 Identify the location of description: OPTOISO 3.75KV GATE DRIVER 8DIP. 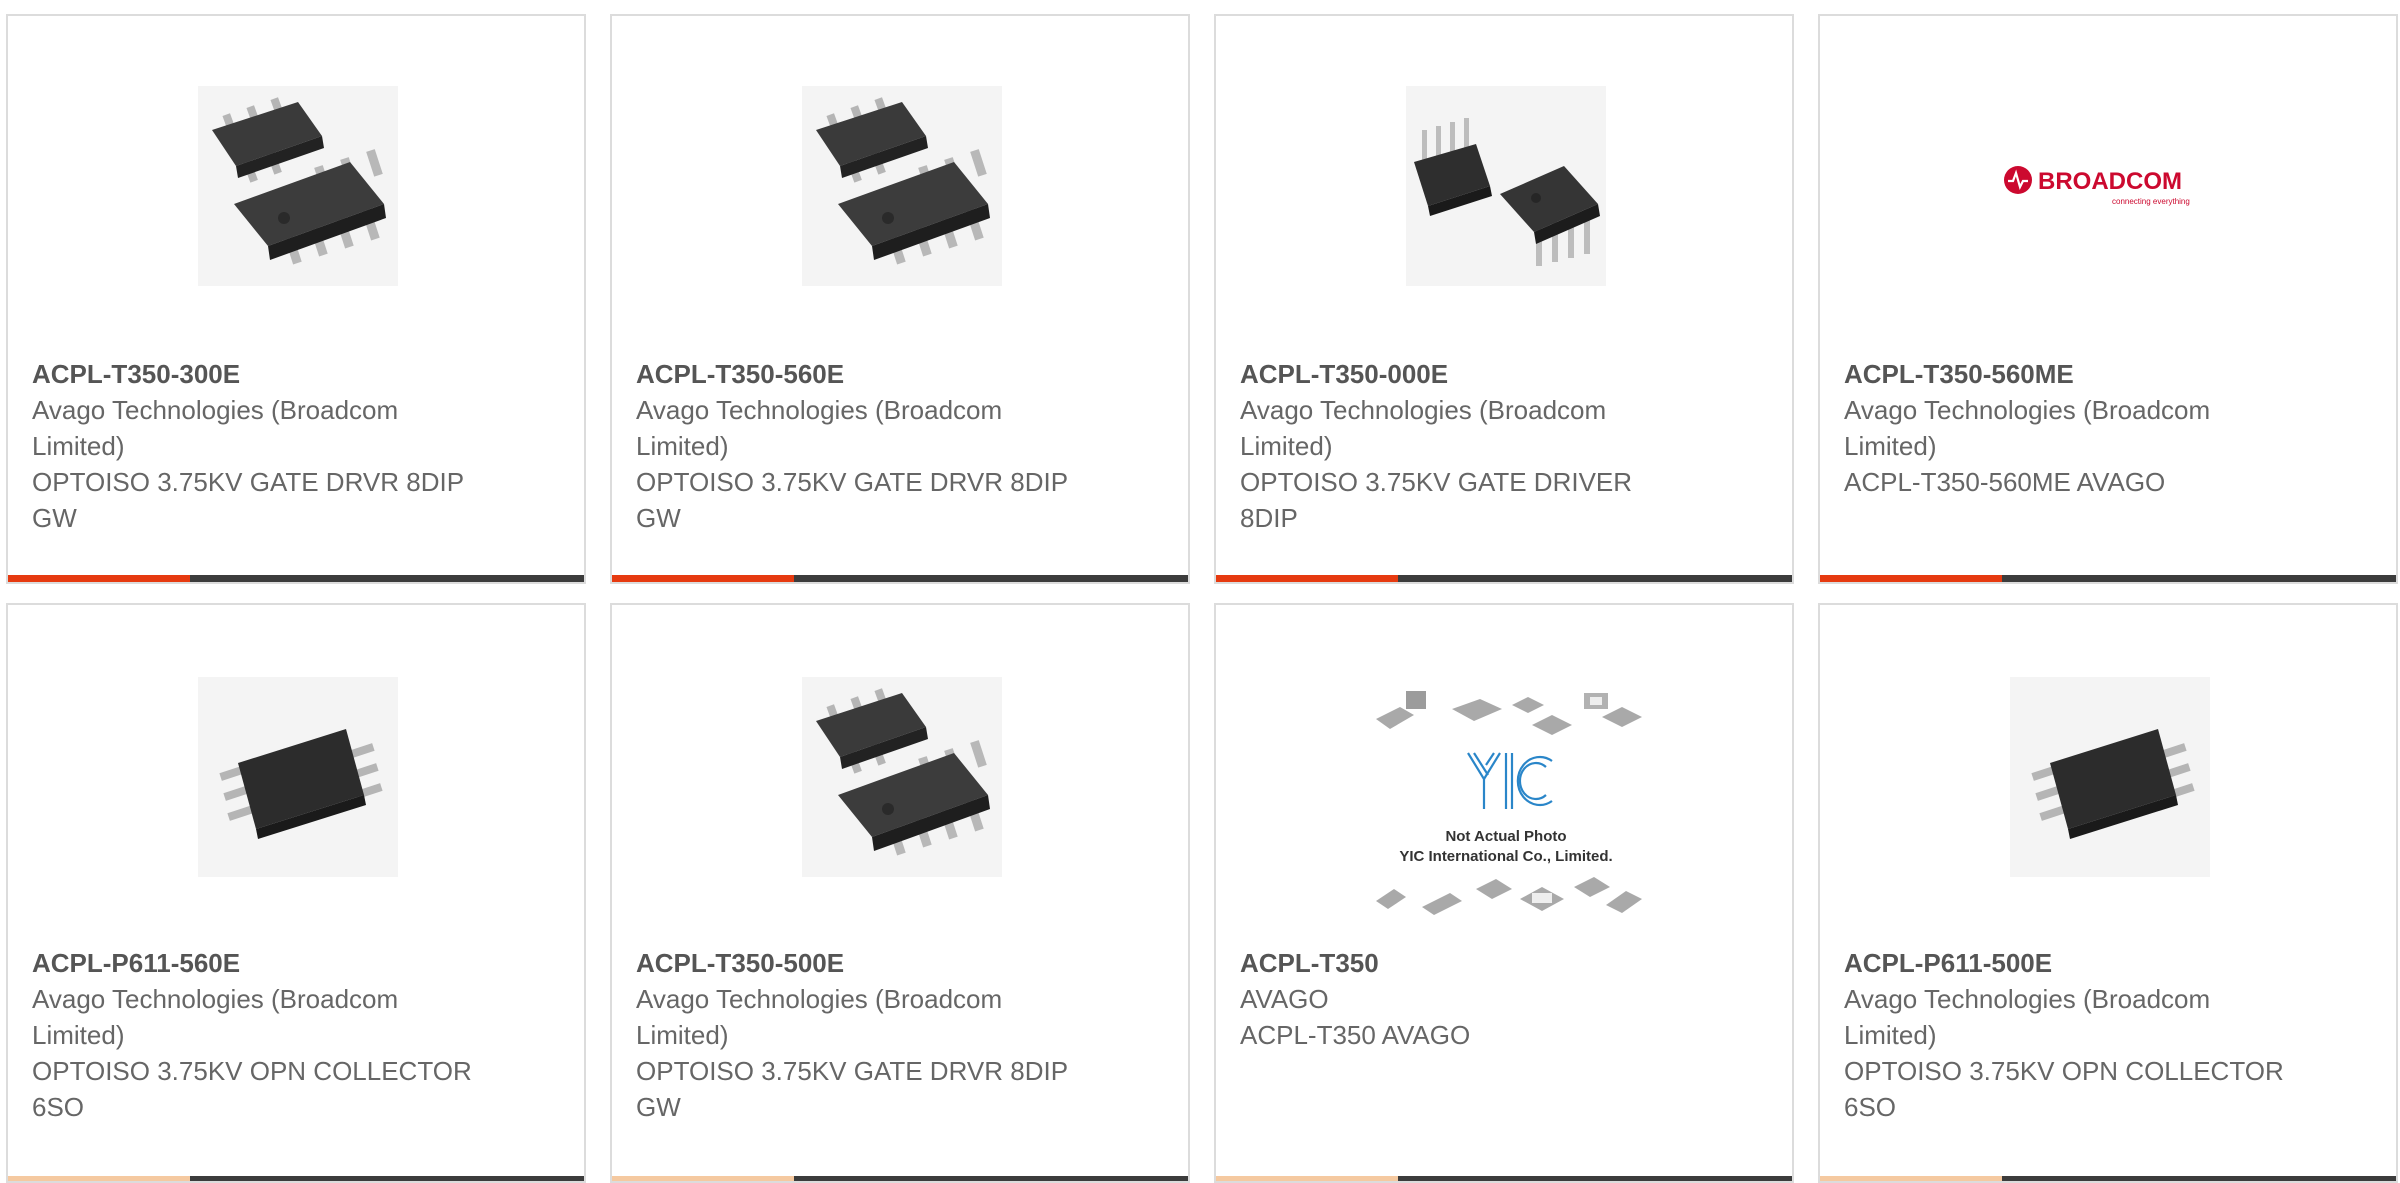
(1436, 500).